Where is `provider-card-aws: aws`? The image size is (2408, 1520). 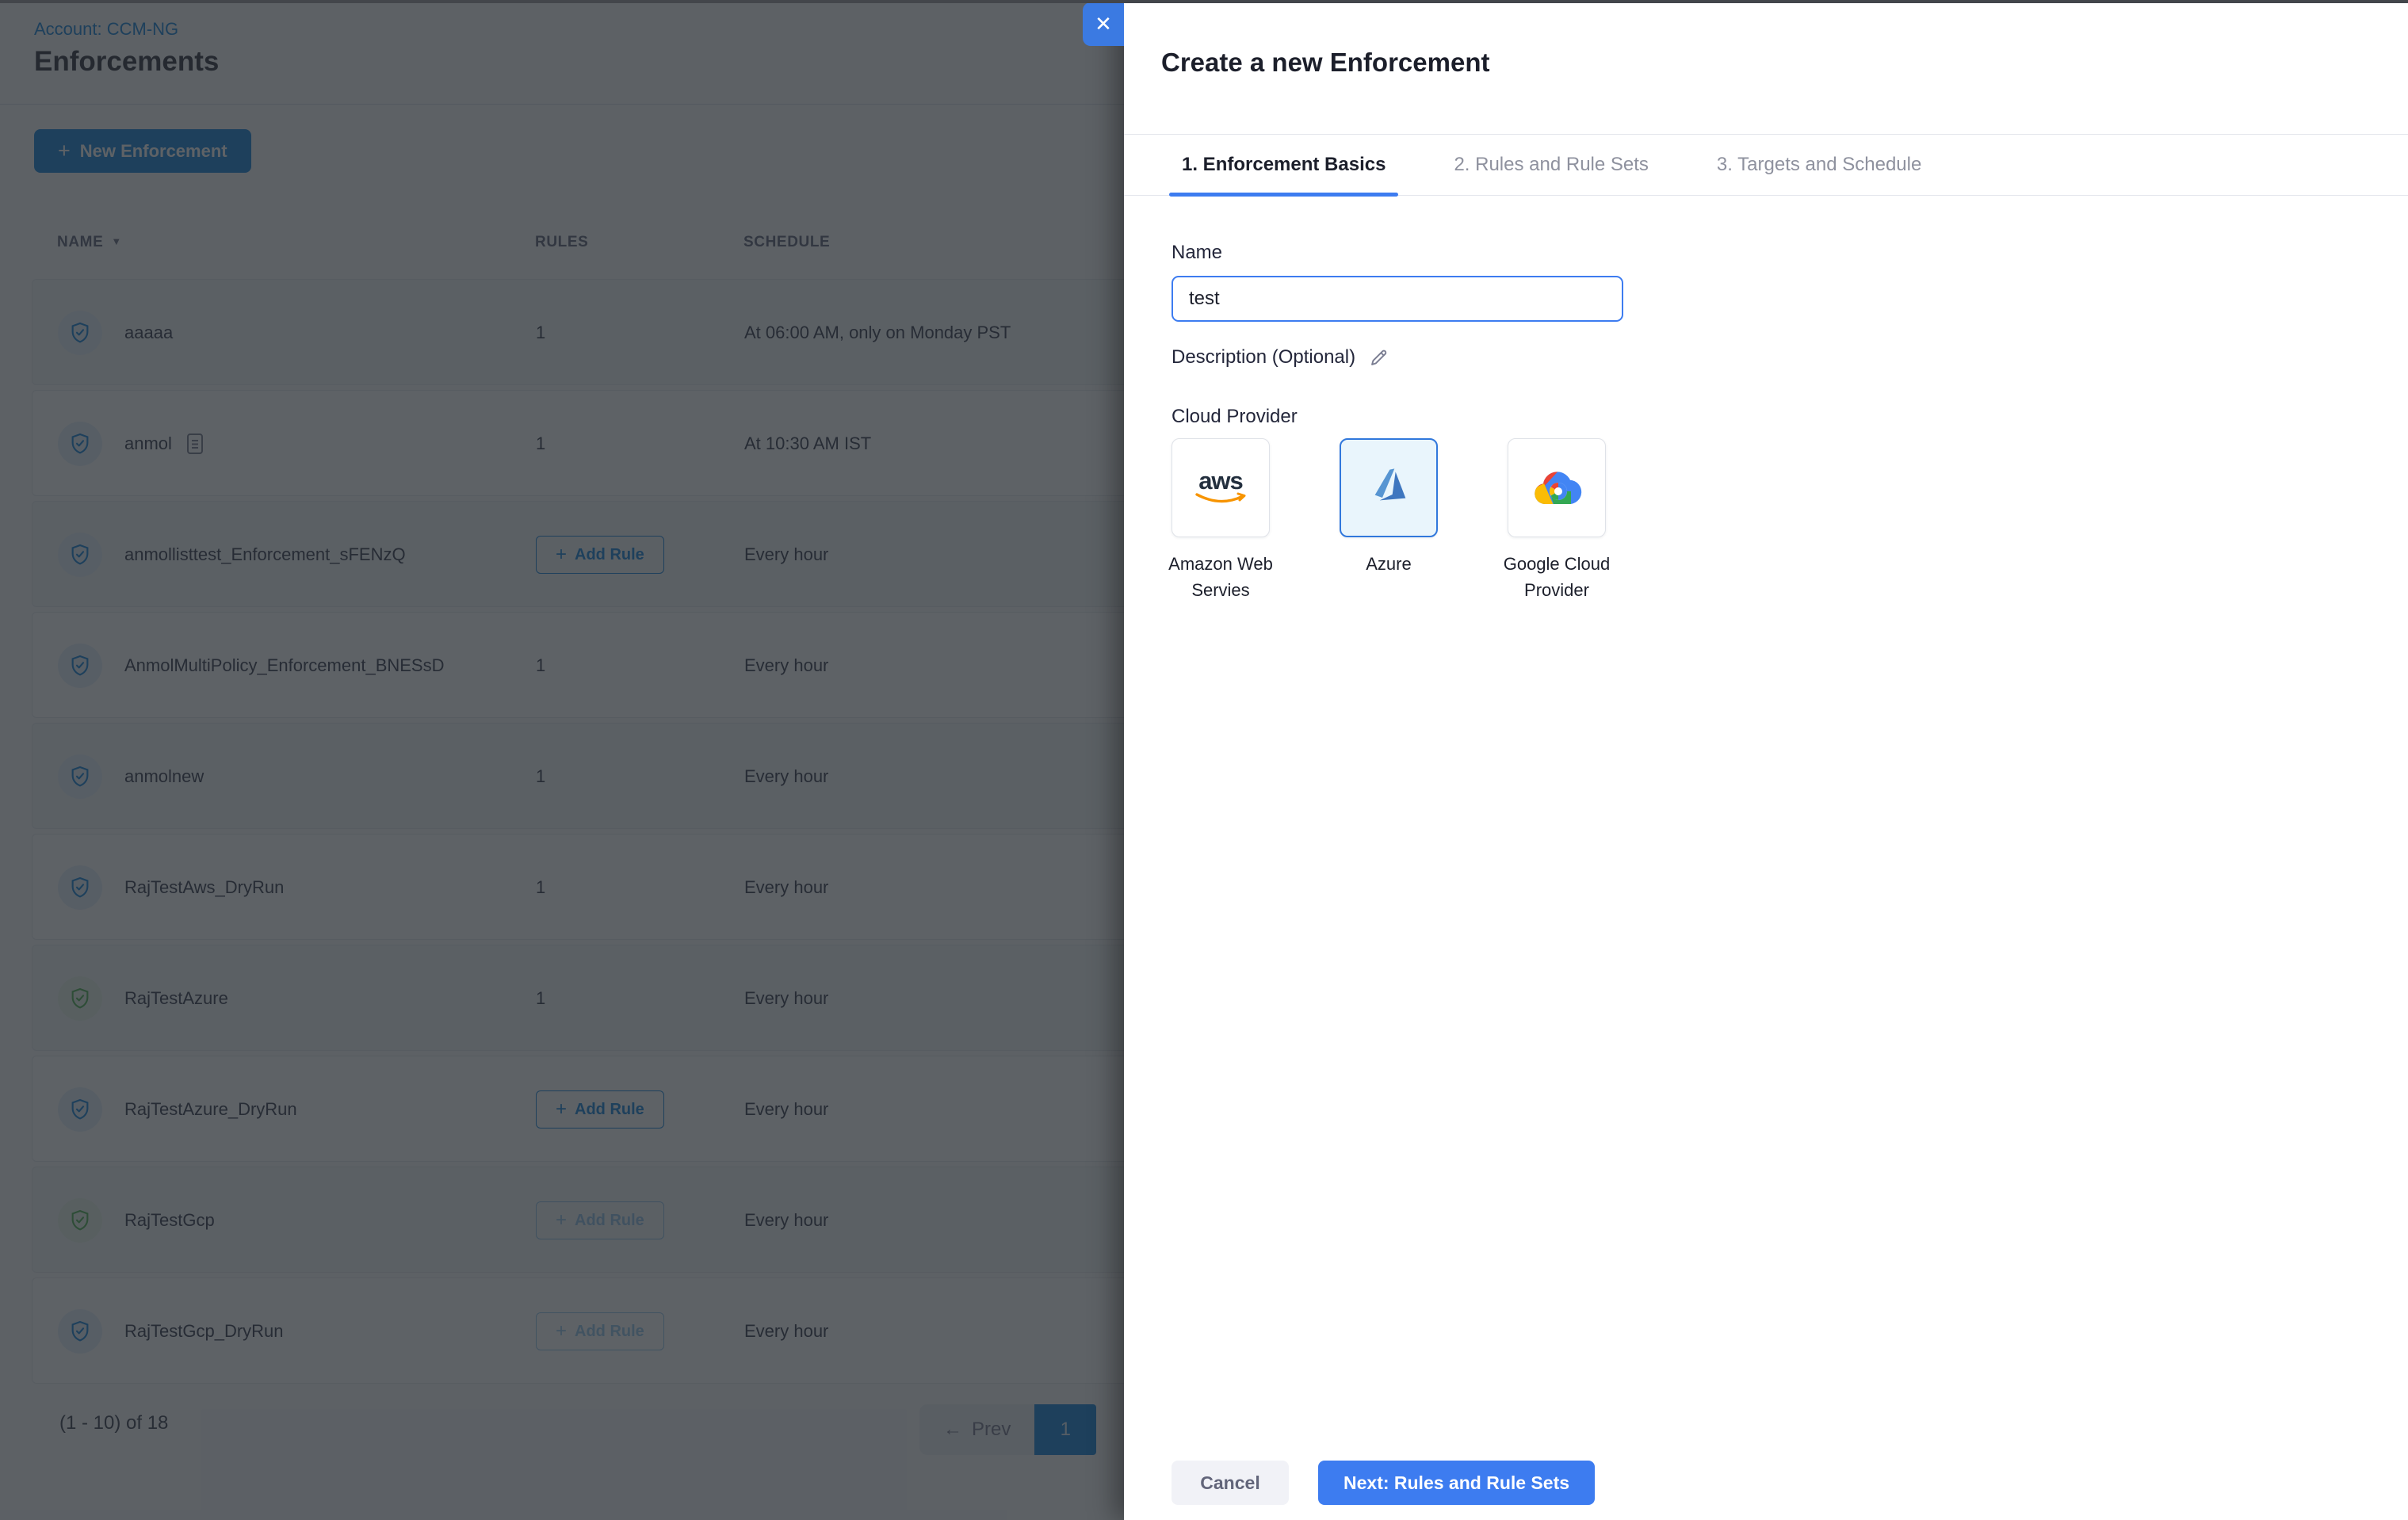
provider-card-aws: aws is located at coordinates (1221, 487).